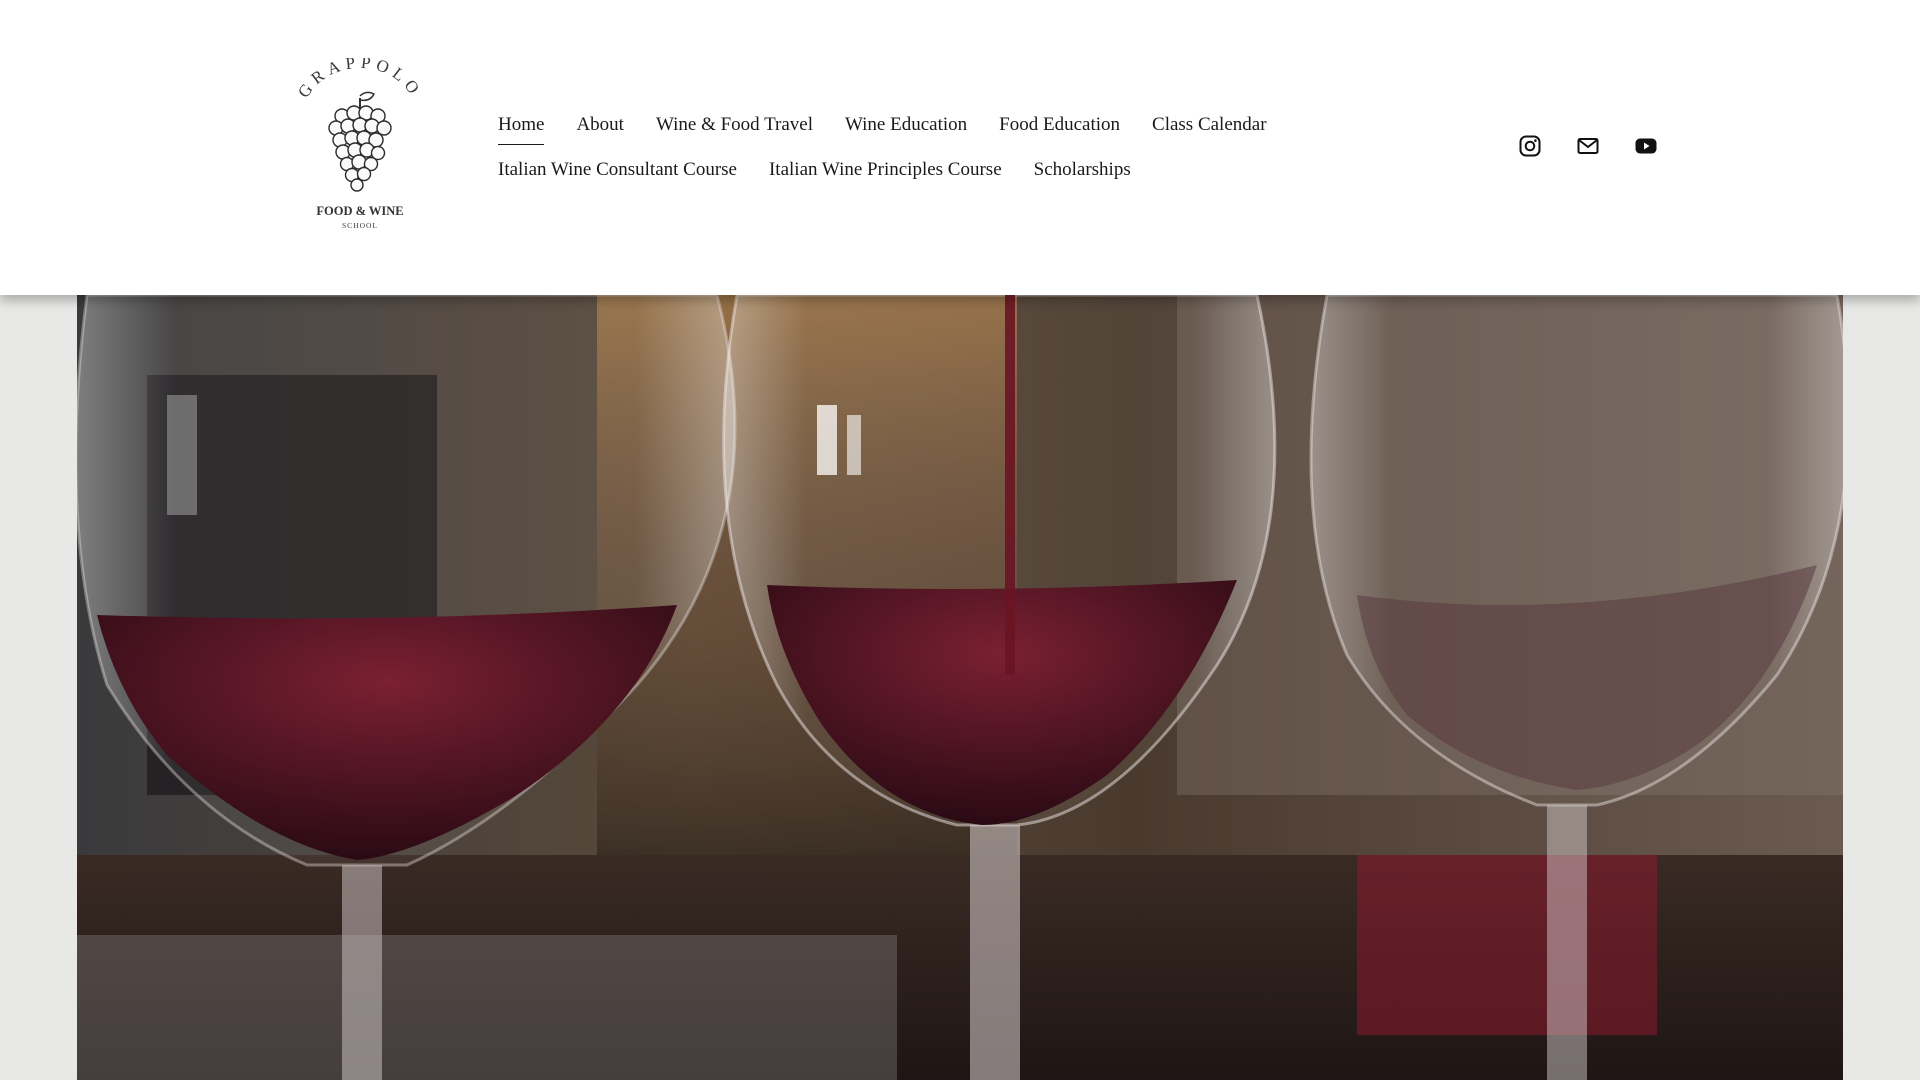 Image resolution: width=1920 pixels, height=1080 pixels. What do you see at coordinates (360, 79) in the screenshot?
I see `logo-arc-text: GRAPPOLO` at bounding box center [360, 79].